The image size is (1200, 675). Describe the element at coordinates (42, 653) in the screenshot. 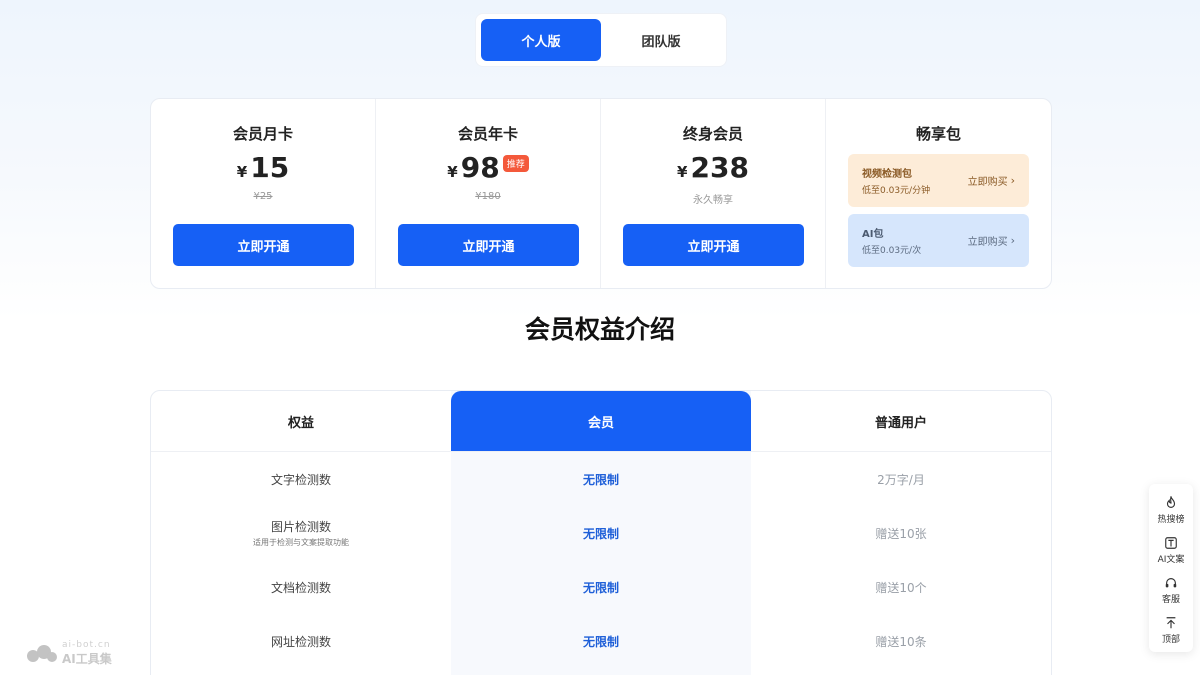

I see `robot-logo-icon` at that location.